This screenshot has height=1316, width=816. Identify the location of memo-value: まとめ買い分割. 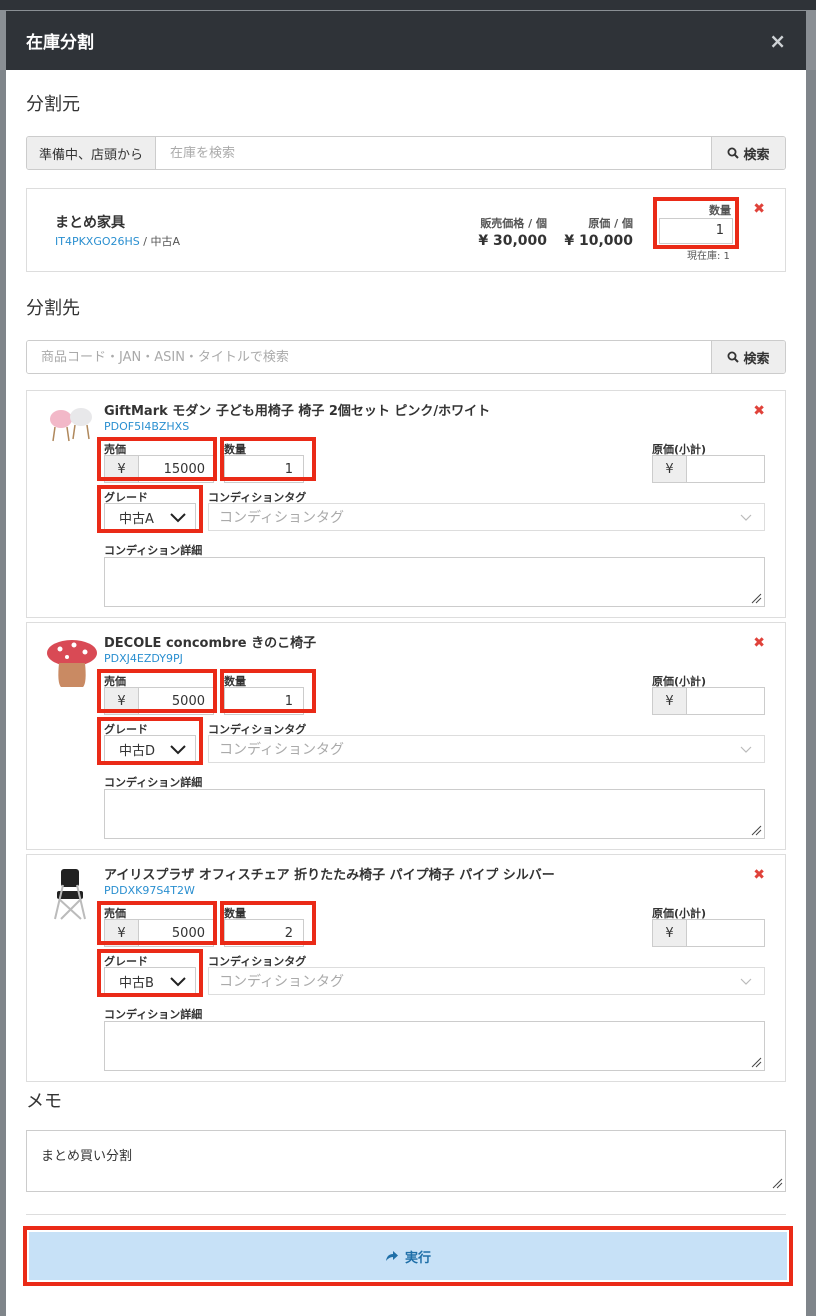
(87, 1156).